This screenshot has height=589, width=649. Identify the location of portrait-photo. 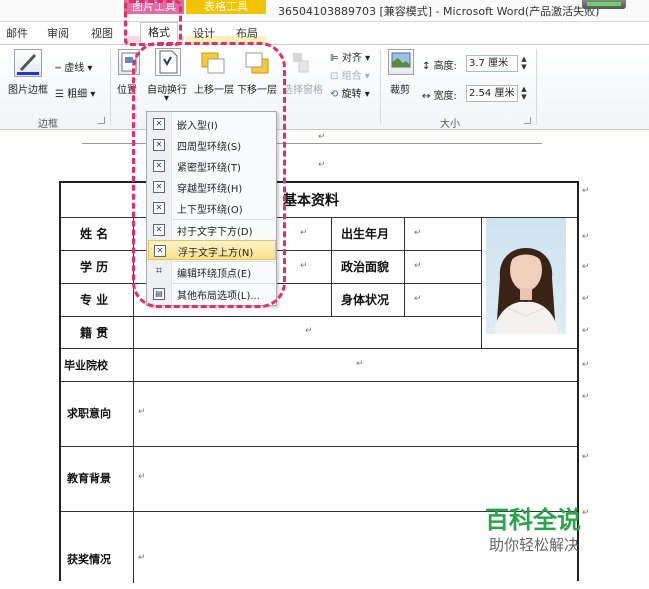
(526, 276).